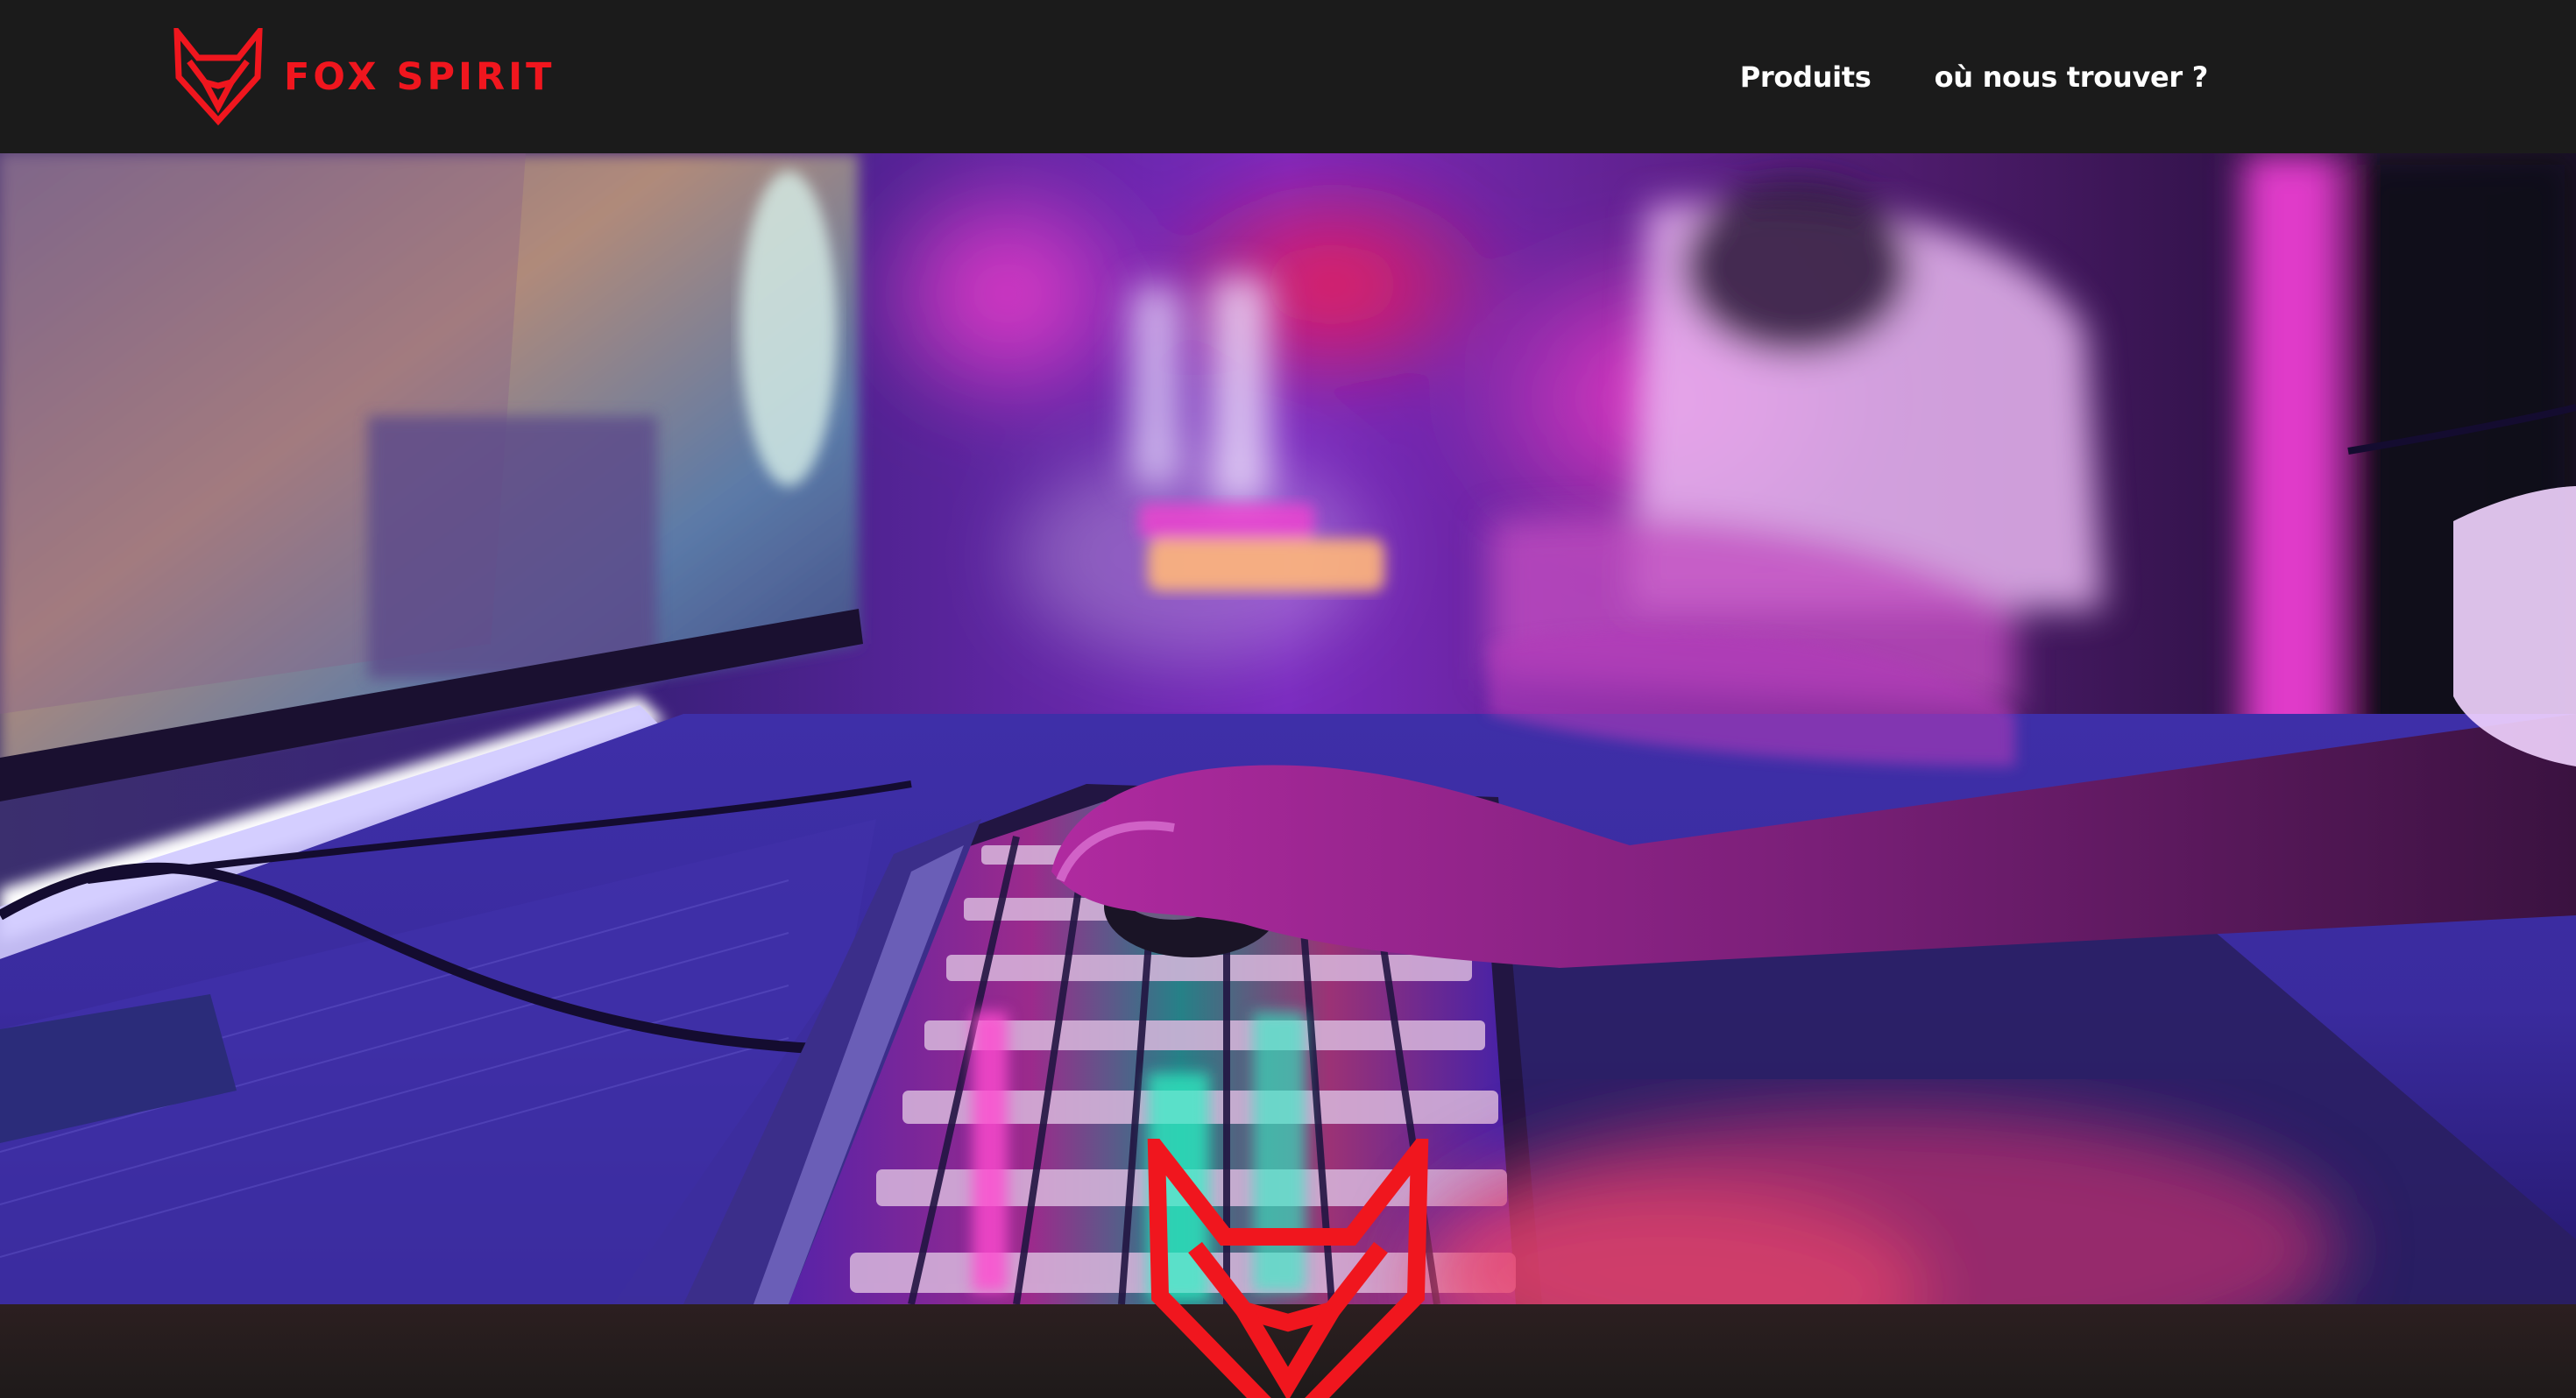 This screenshot has width=2576, height=1398. What do you see at coordinates (420, 76) in the screenshot?
I see `brand-name: FOX SPIRIT` at bounding box center [420, 76].